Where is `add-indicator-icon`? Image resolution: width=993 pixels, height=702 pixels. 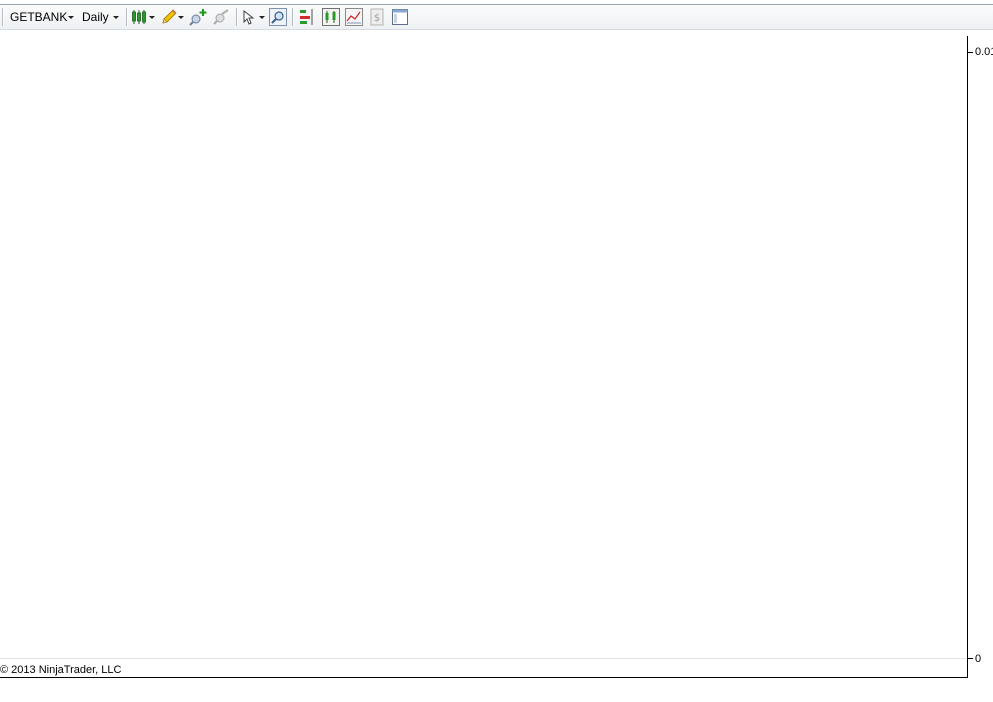 add-indicator-icon is located at coordinates (198, 17).